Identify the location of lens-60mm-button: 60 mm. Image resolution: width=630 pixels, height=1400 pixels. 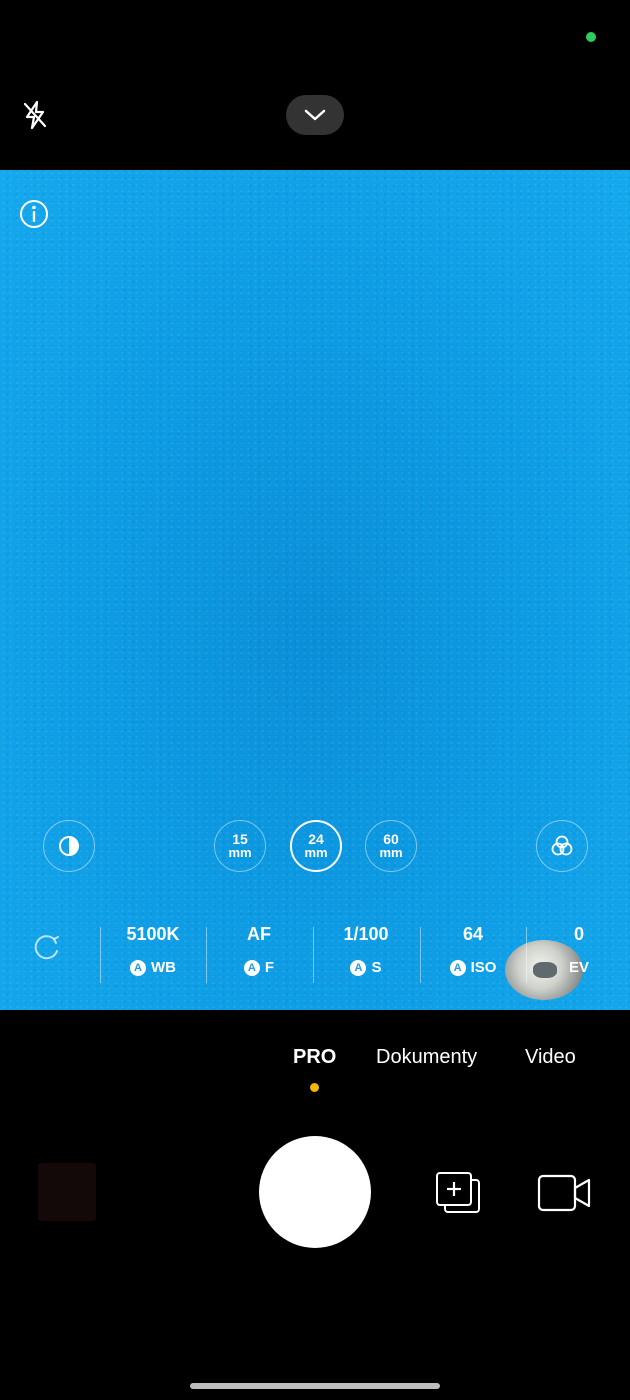
(391, 846).